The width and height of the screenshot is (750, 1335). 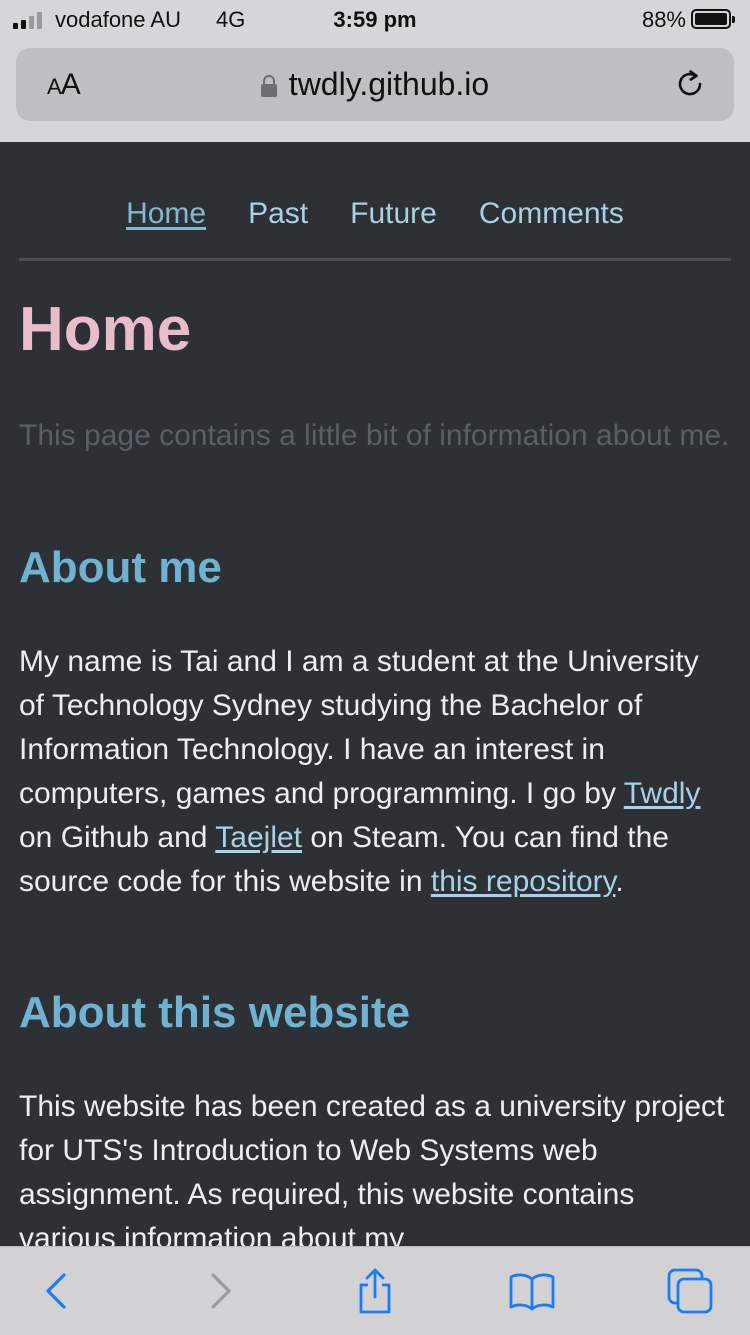 What do you see at coordinates (662, 793) in the screenshot?
I see `github-link: Twdly` at bounding box center [662, 793].